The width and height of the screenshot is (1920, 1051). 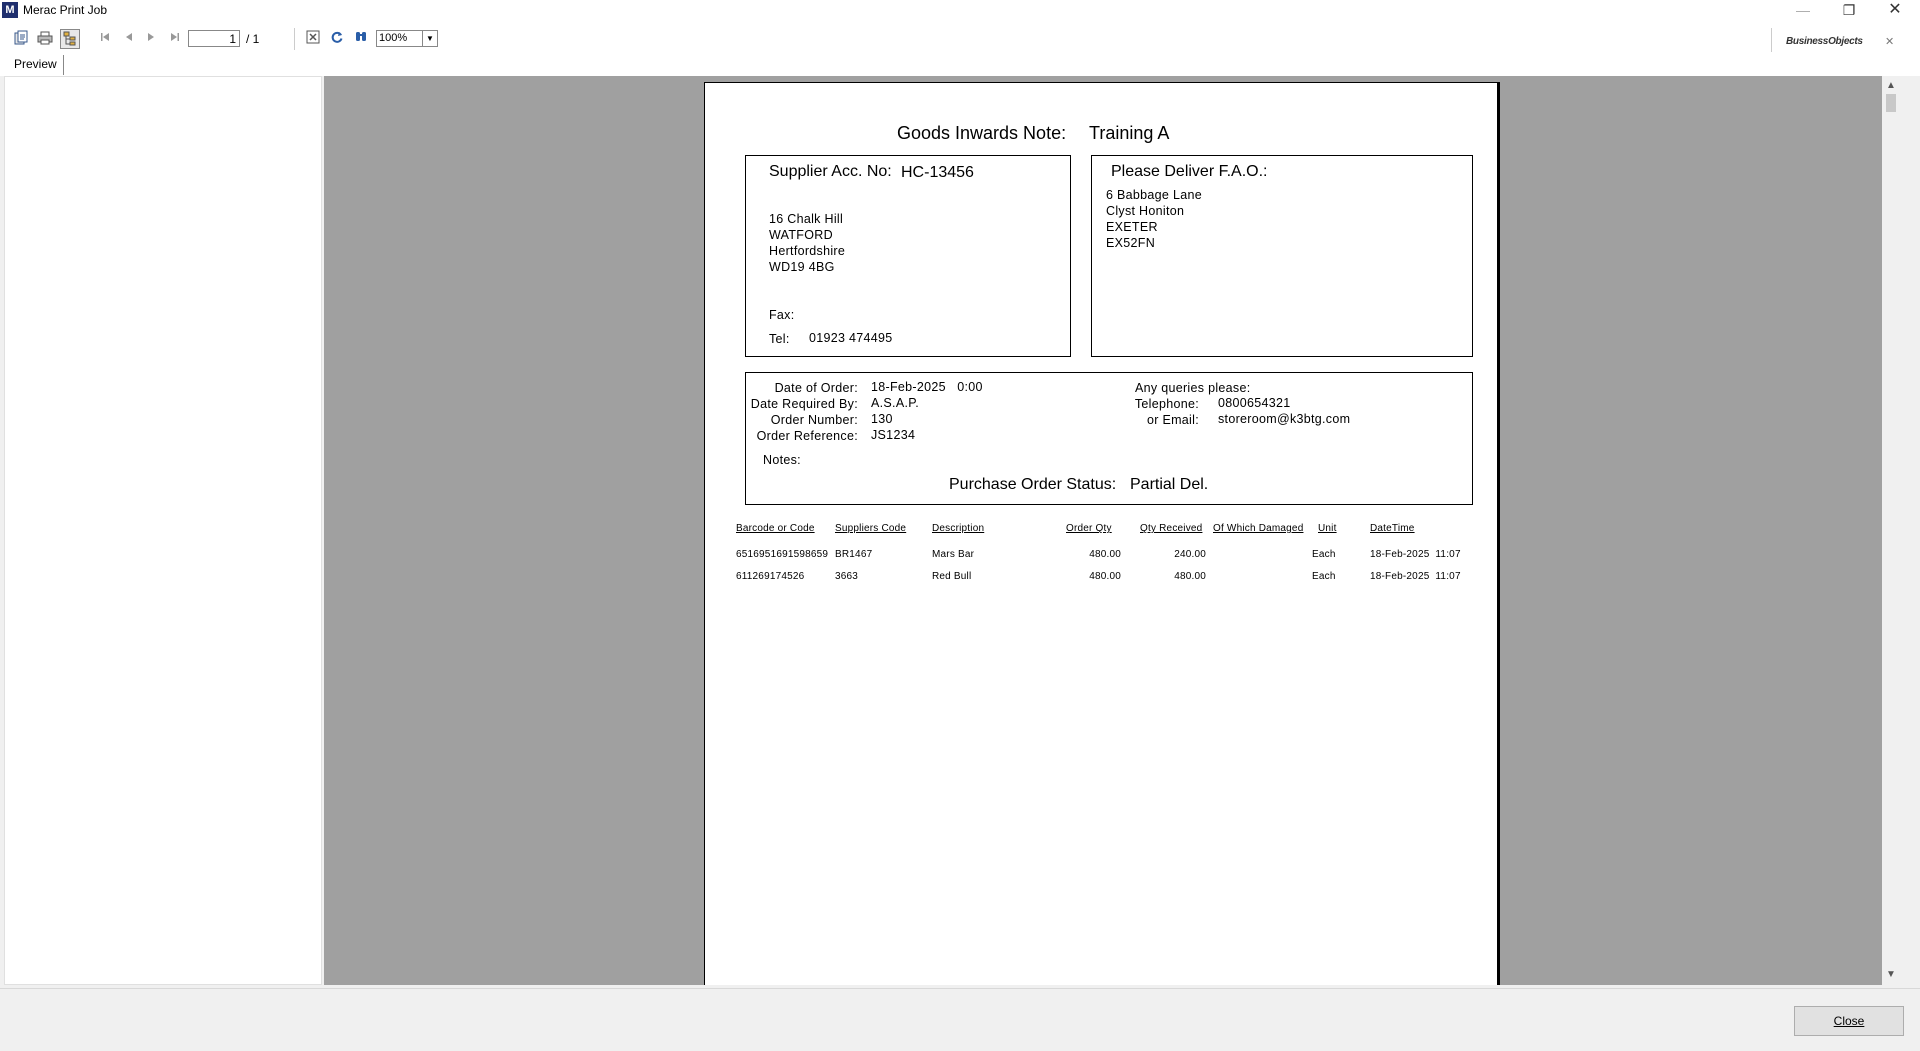 I want to click on supplier-tel-value: 01923 474495, so click(x=851, y=338).